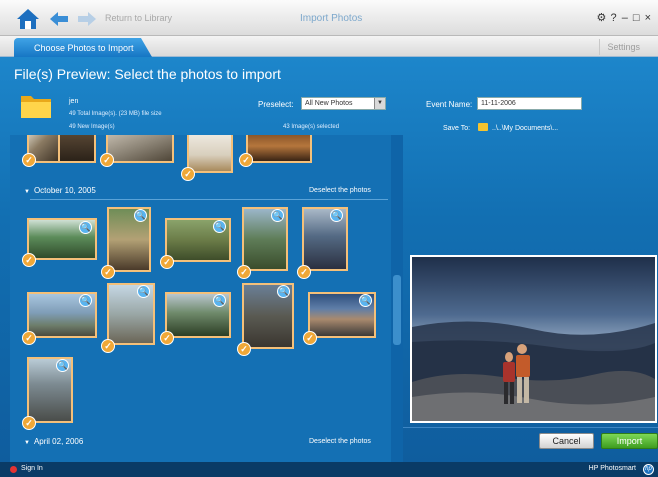 The width and height of the screenshot is (658, 477). What do you see at coordinates (529, 103) in the screenshot?
I see `event-name-input: 11-11-2006` at bounding box center [529, 103].